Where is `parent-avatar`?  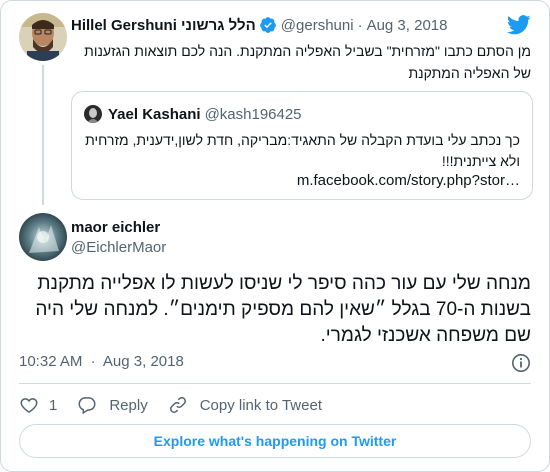 parent-avatar is located at coordinates (43, 37).